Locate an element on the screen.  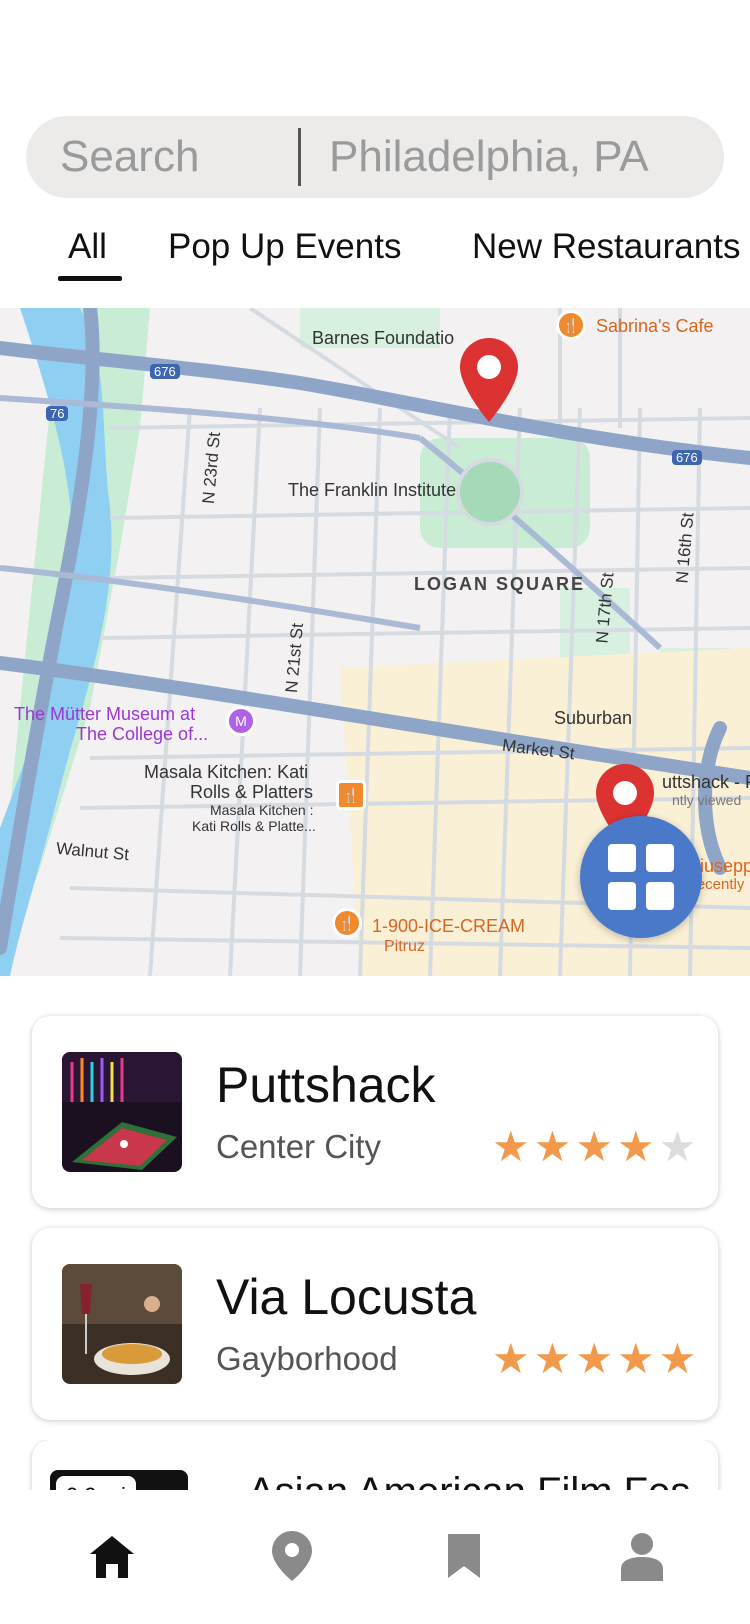
listing-title: Asian American Film Fes is located at coordinates (469, 1480).